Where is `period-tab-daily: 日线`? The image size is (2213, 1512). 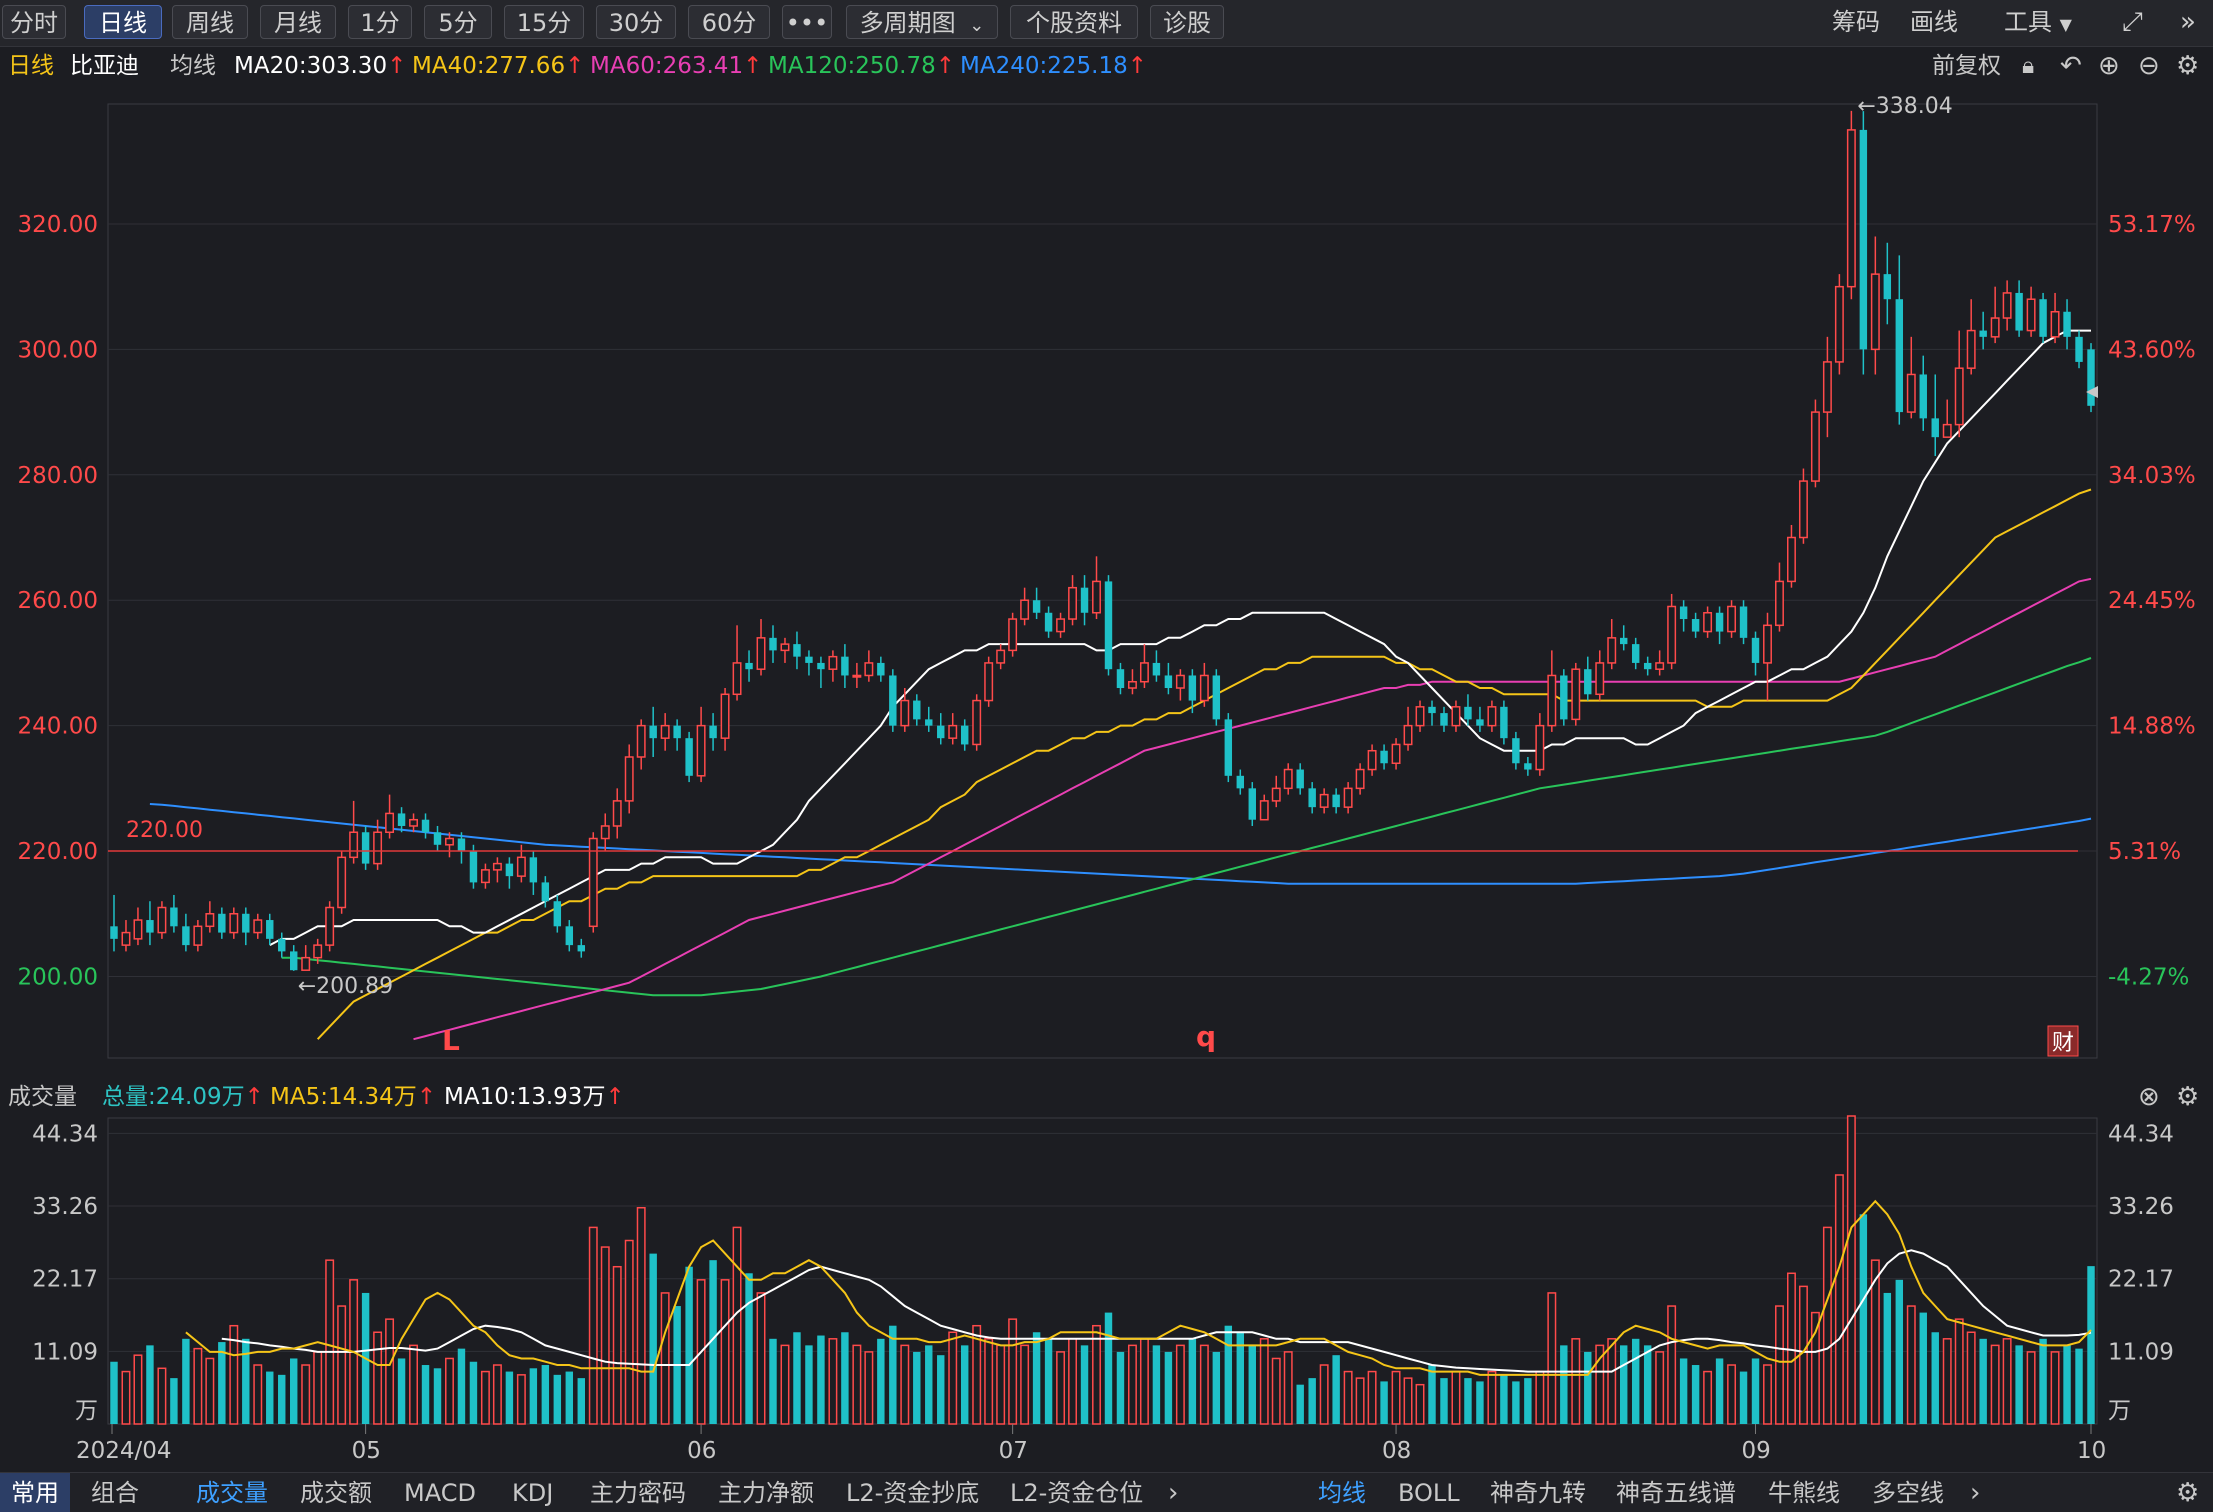 period-tab-daily: 日线 is located at coordinates (123, 22).